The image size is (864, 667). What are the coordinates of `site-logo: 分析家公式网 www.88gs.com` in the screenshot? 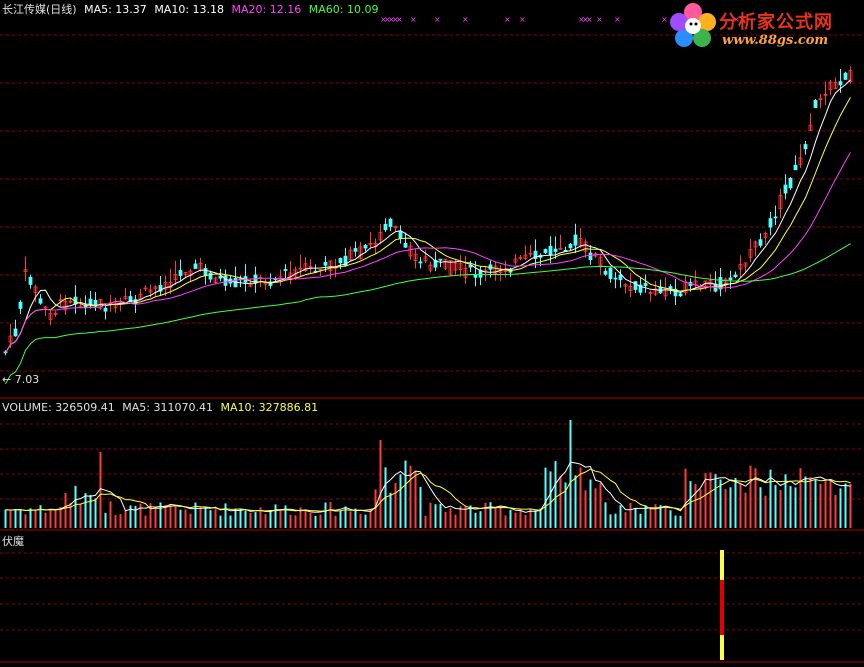 It's located at (764, 26).